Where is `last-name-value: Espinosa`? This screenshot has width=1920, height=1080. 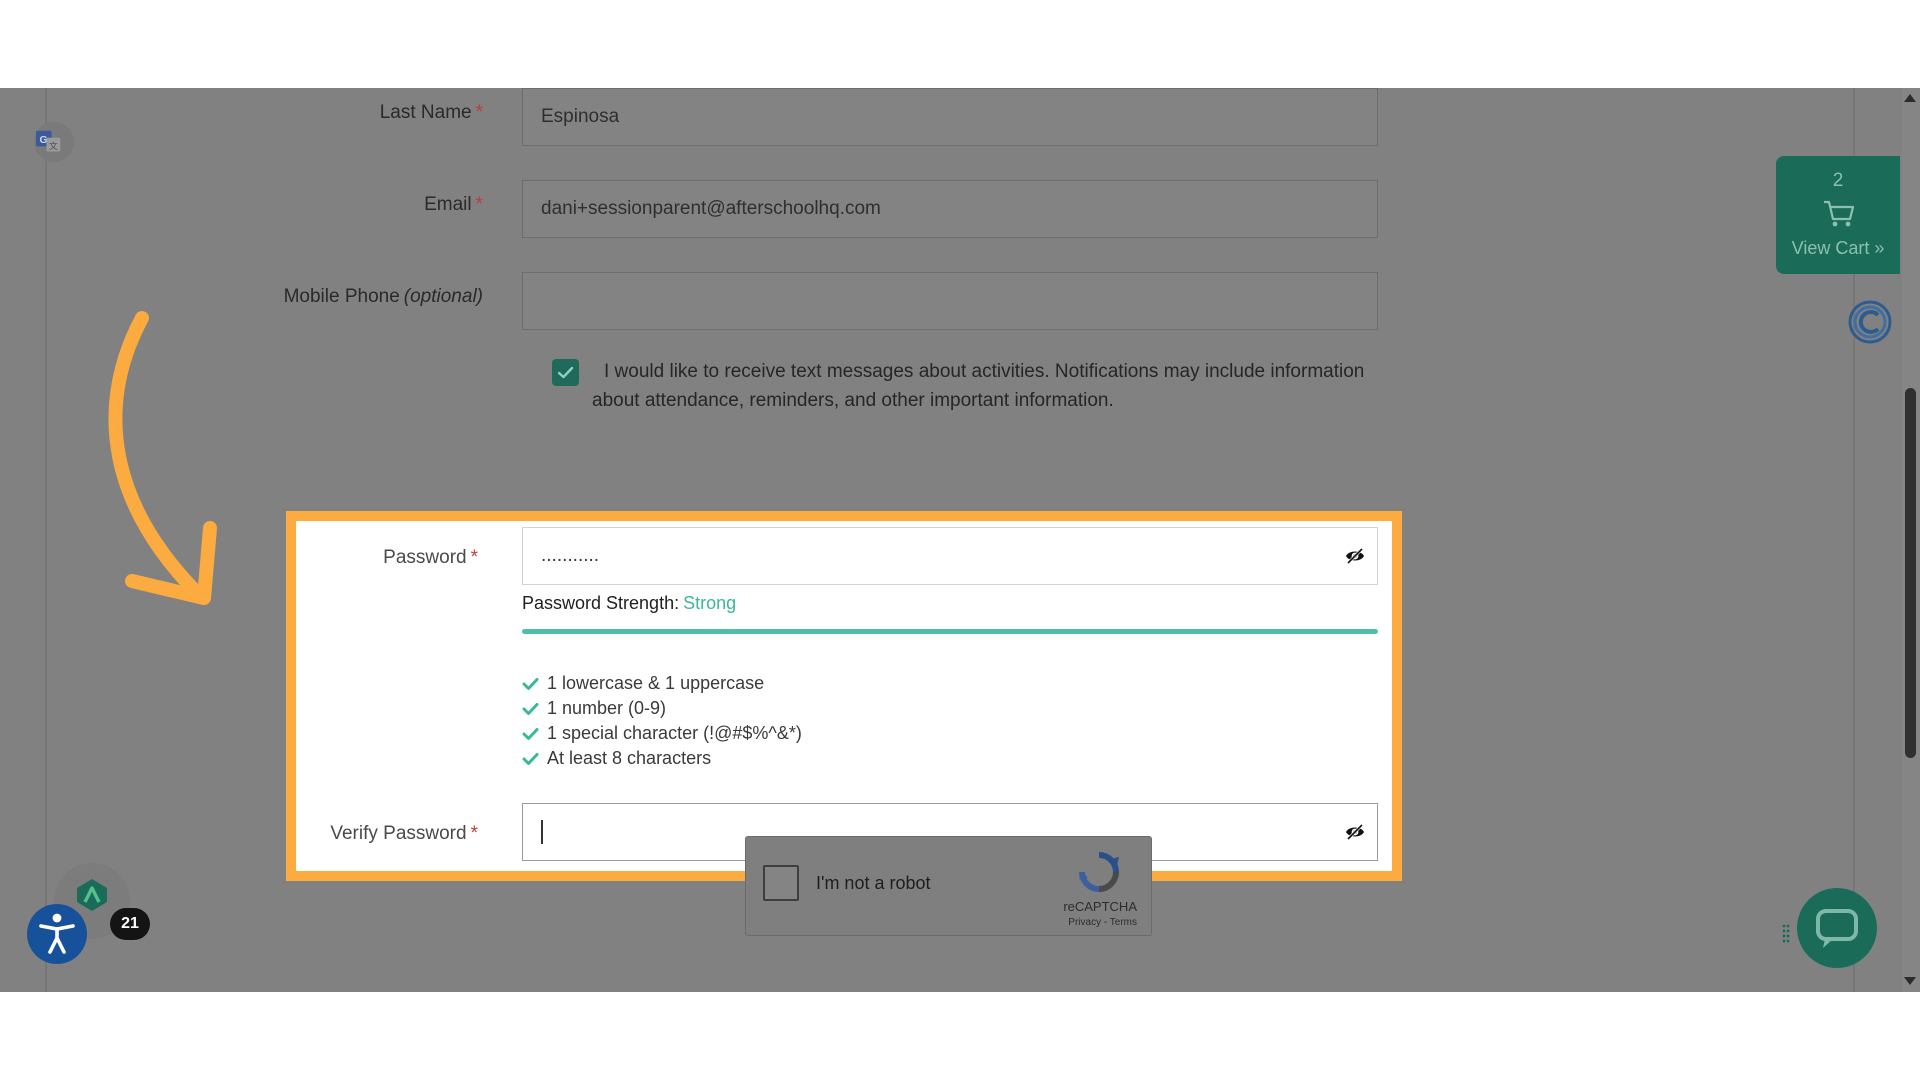 last-name-value: Espinosa is located at coordinates (580, 116).